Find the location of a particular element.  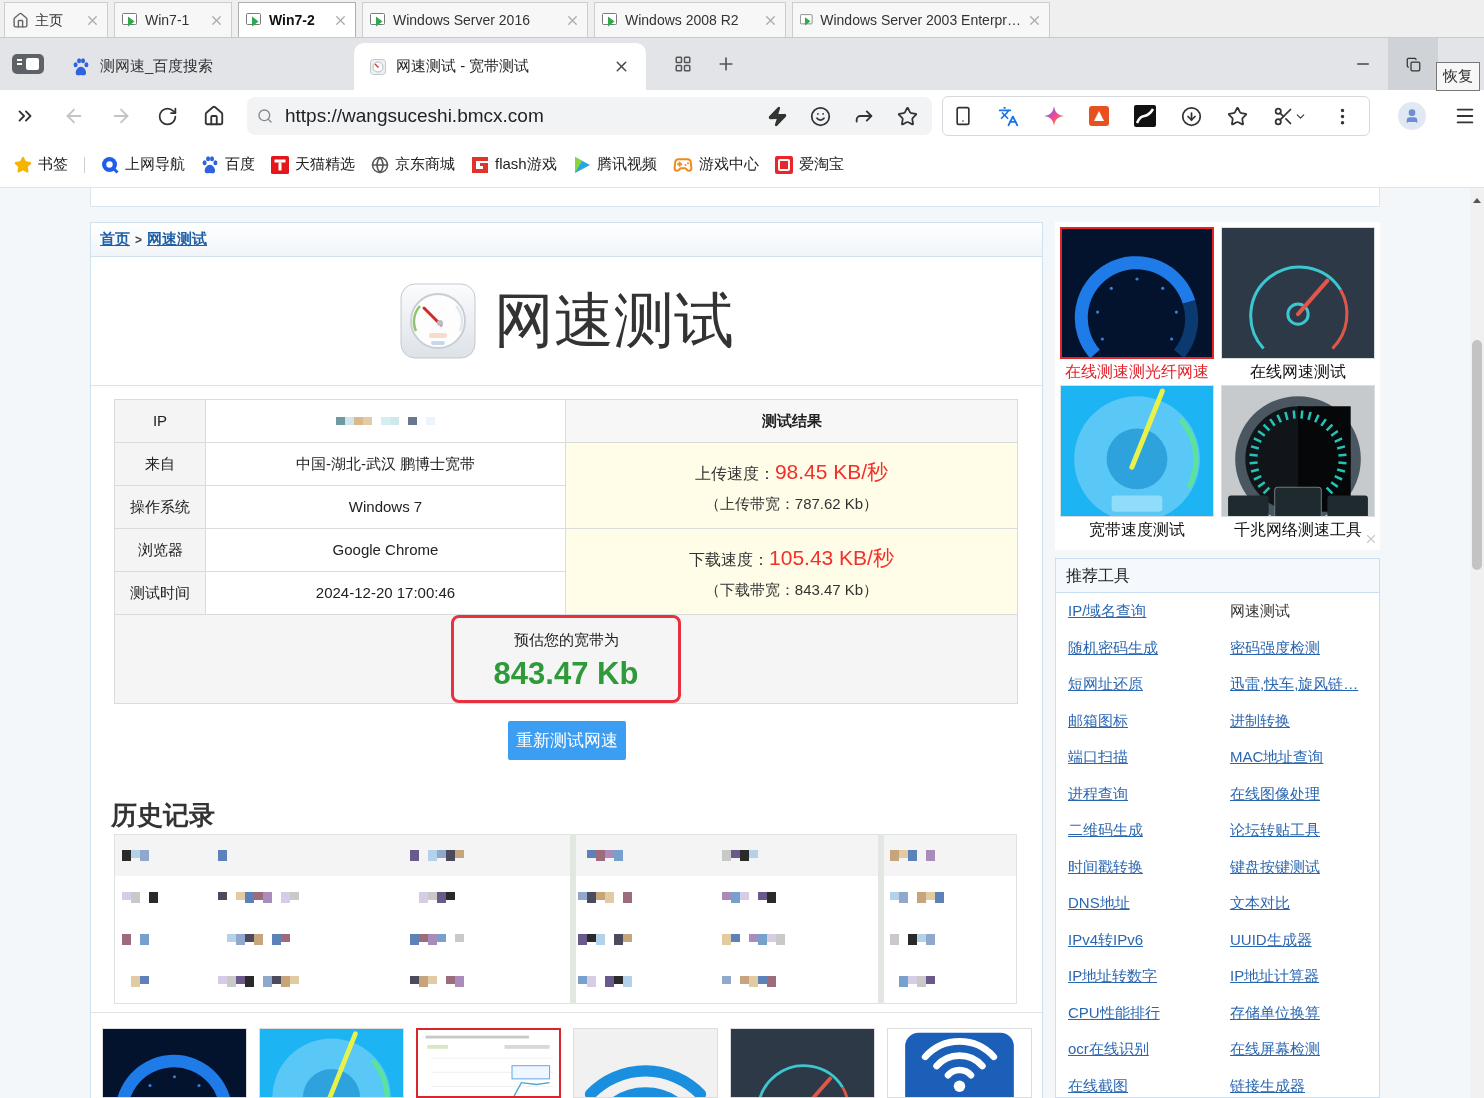

table-cell: 2024-12-20 17:00:46 is located at coordinates (385, 593).